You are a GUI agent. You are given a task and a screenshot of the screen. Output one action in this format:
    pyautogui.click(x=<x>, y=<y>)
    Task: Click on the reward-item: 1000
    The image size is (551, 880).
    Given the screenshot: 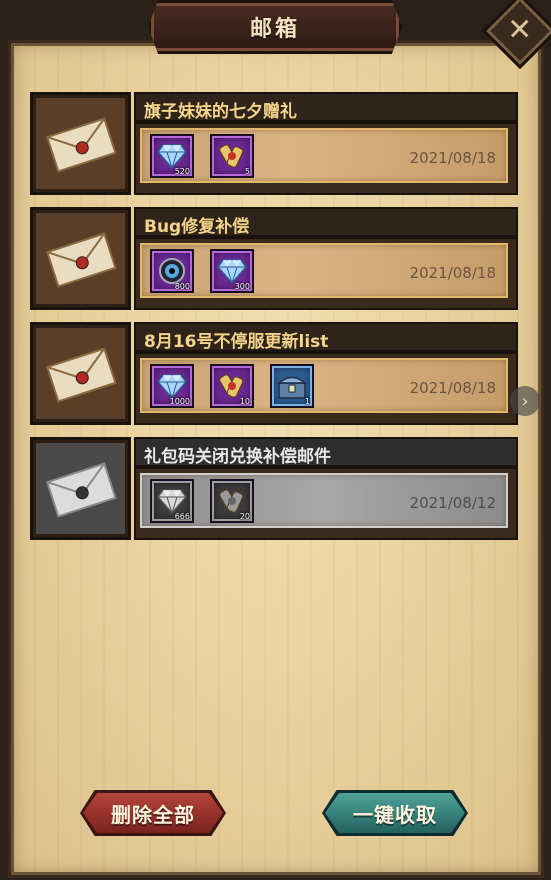 What is the action you would take?
    pyautogui.click(x=172, y=386)
    